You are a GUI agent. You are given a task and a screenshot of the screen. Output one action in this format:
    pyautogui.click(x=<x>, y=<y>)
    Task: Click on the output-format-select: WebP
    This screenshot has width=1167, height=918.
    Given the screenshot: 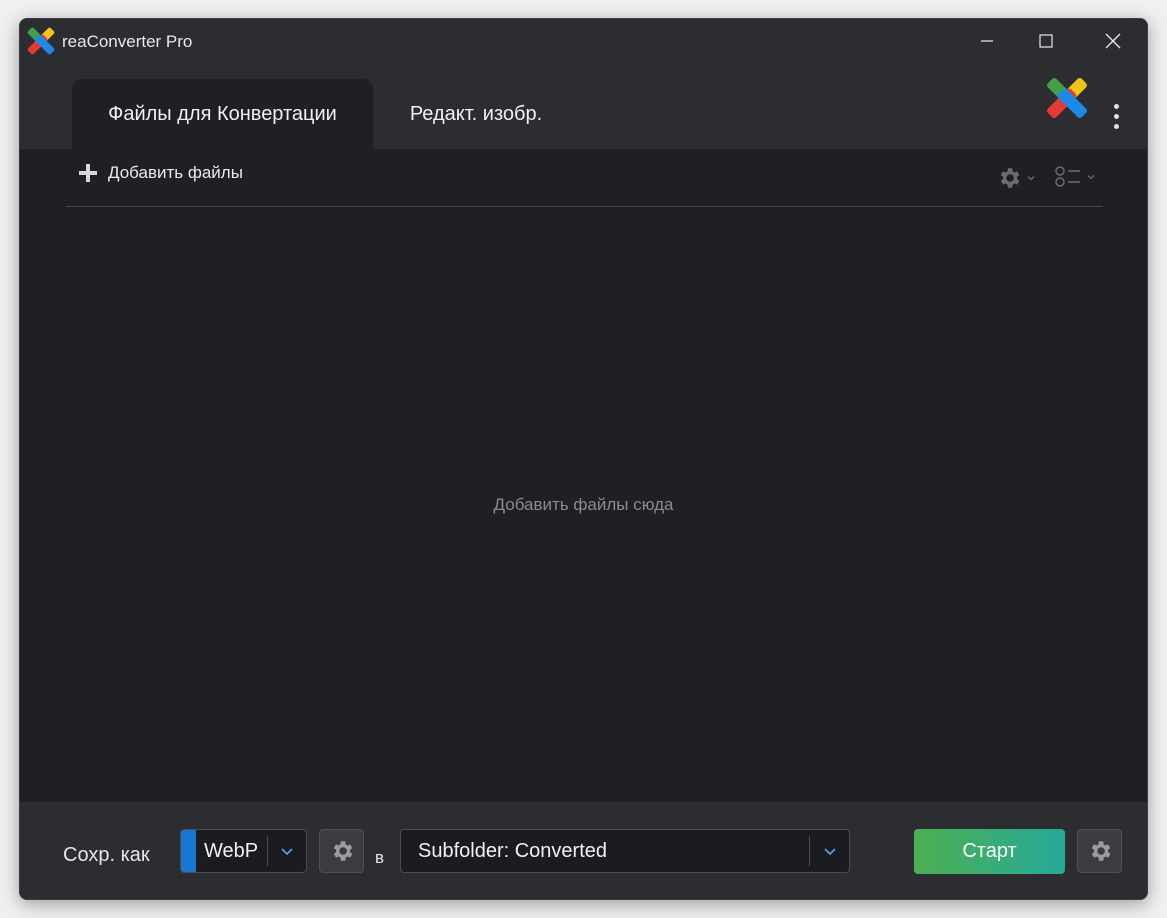 What is the action you would take?
    pyautogui.click(x=243, y=851)
    